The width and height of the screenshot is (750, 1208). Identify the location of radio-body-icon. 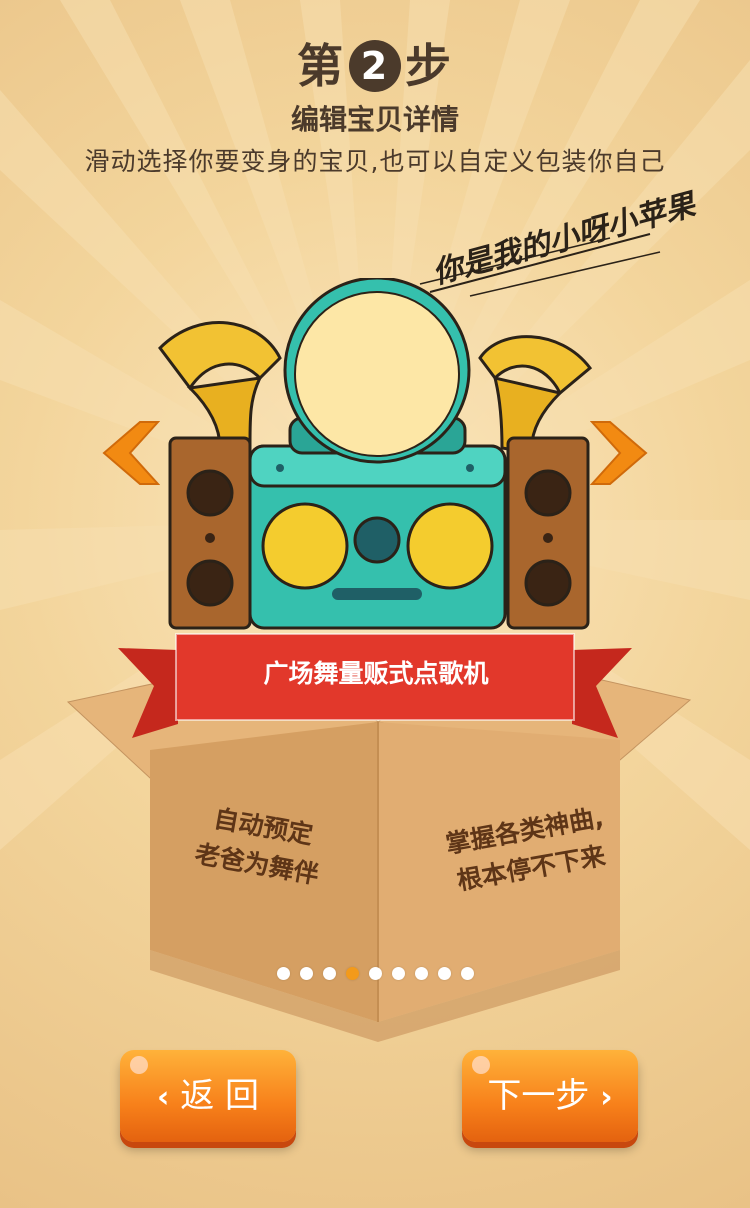
(377, 537).